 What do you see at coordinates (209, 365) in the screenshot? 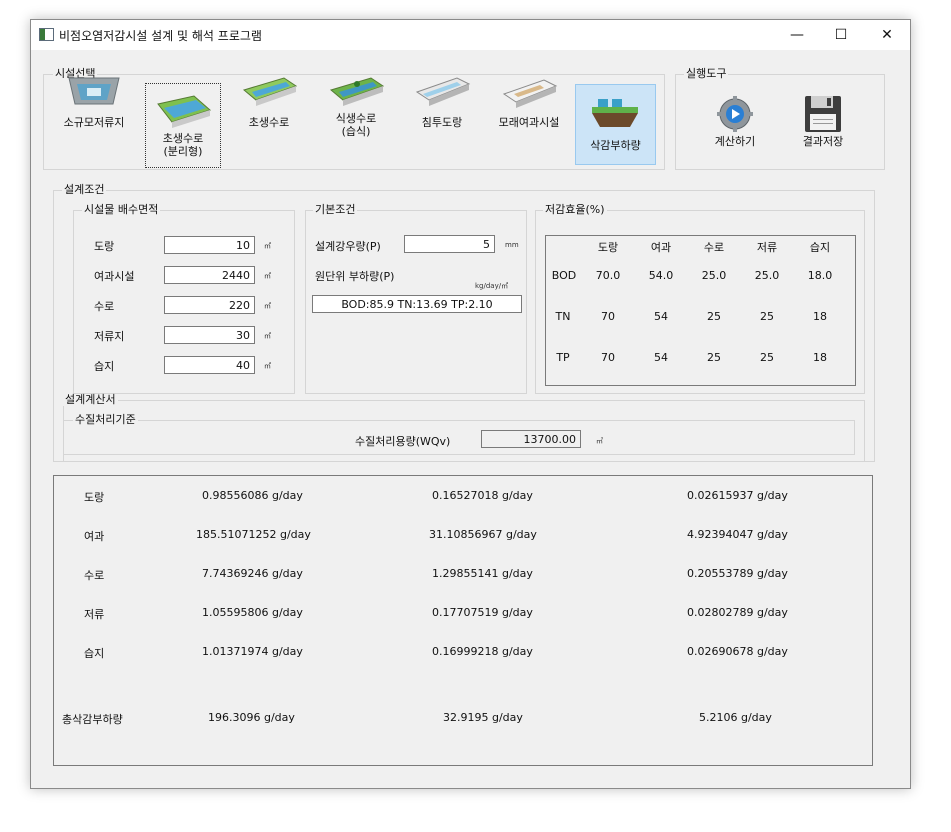
I see `catchment-input-wetland: 40` at bounding box center [209, 365].